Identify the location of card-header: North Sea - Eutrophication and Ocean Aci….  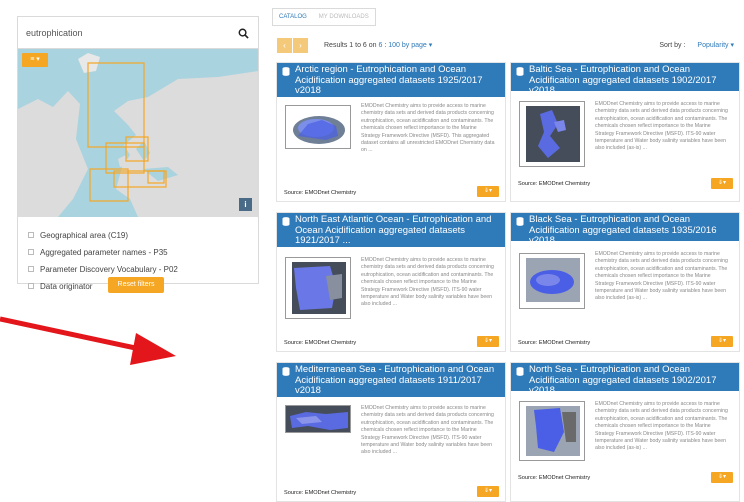
(625, 379).